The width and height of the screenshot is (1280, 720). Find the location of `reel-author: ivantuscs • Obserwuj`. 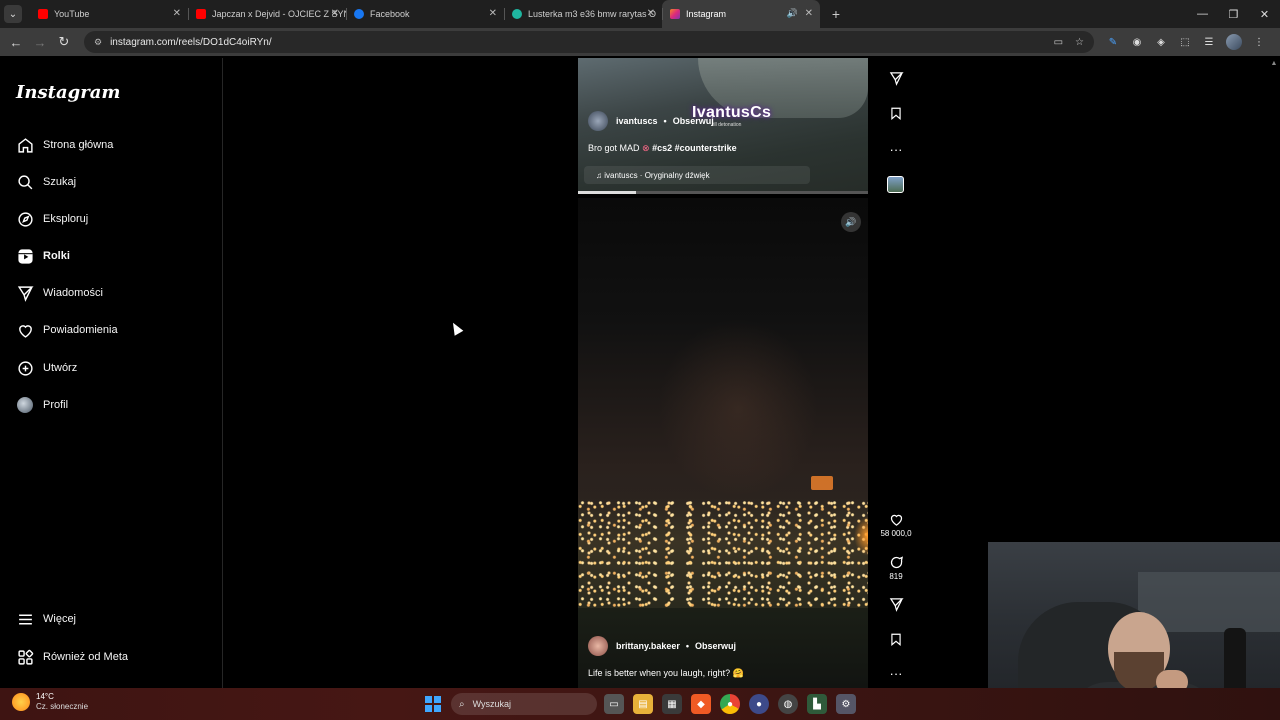

reel-author: ivantuscs • Obserwuj is located at coordinates (651, 121).